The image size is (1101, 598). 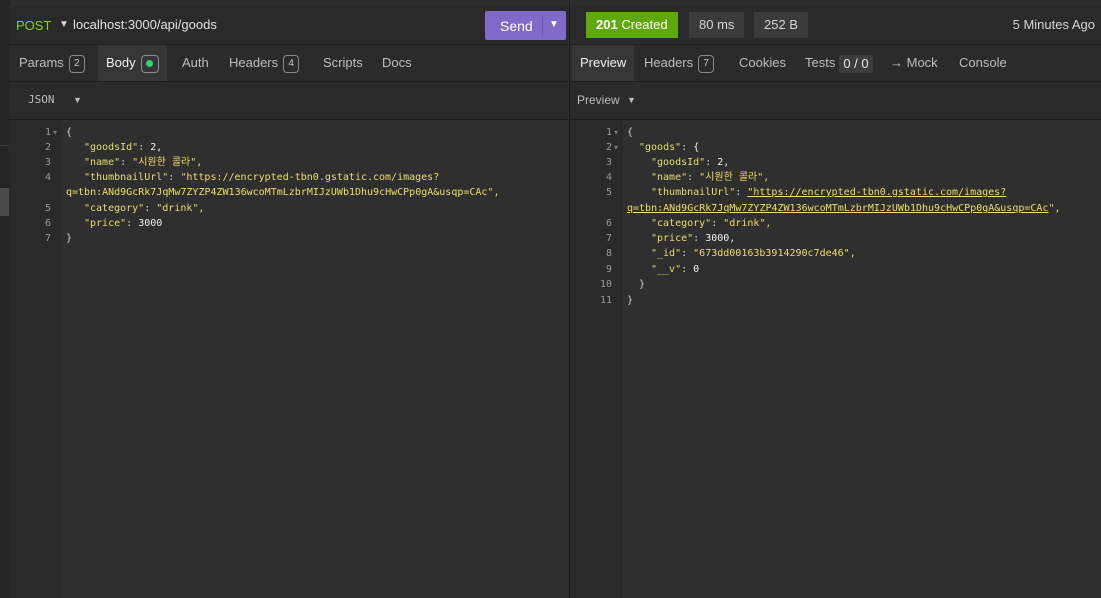 I want to click on code-line: "name": "시원한 콜라",, so click(x=143, y=162).